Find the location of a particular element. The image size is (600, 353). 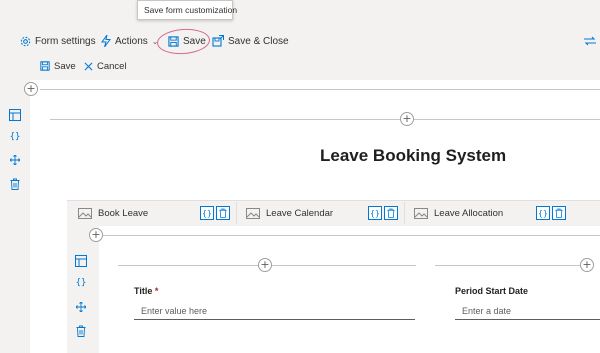

add-column-icon: + is located at coordinates (96, 235).